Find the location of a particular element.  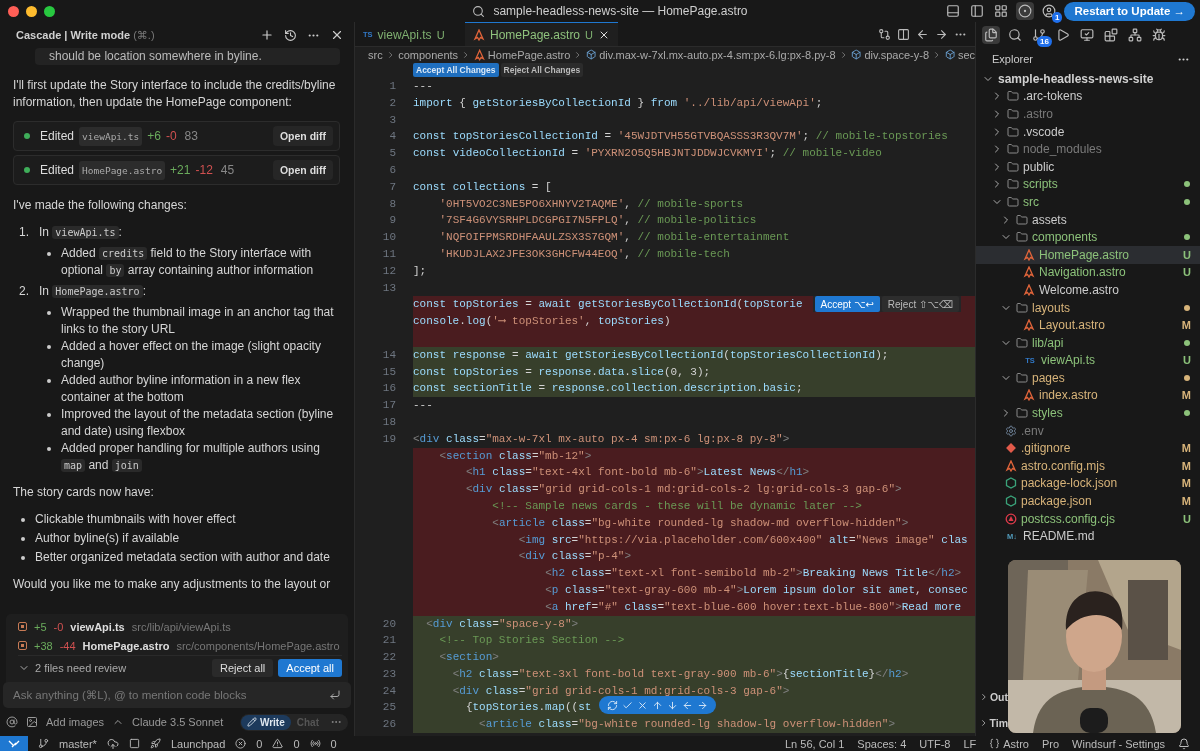

file-tree-item: components is located at coordinates (1088, 237).